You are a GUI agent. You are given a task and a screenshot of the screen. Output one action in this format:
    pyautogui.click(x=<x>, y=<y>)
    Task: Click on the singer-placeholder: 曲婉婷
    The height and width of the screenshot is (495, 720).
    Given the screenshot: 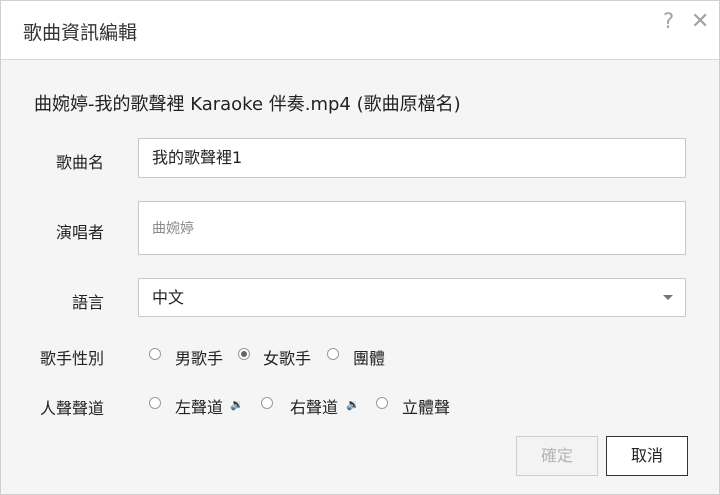 What is the action you would take?
    pyautogui.click(x=173, y=229)
    